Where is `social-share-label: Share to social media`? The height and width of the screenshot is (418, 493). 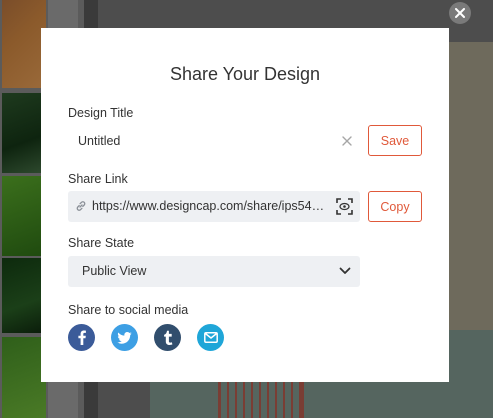
social-share-label: Share to social media is located at coordinates (128, 310).